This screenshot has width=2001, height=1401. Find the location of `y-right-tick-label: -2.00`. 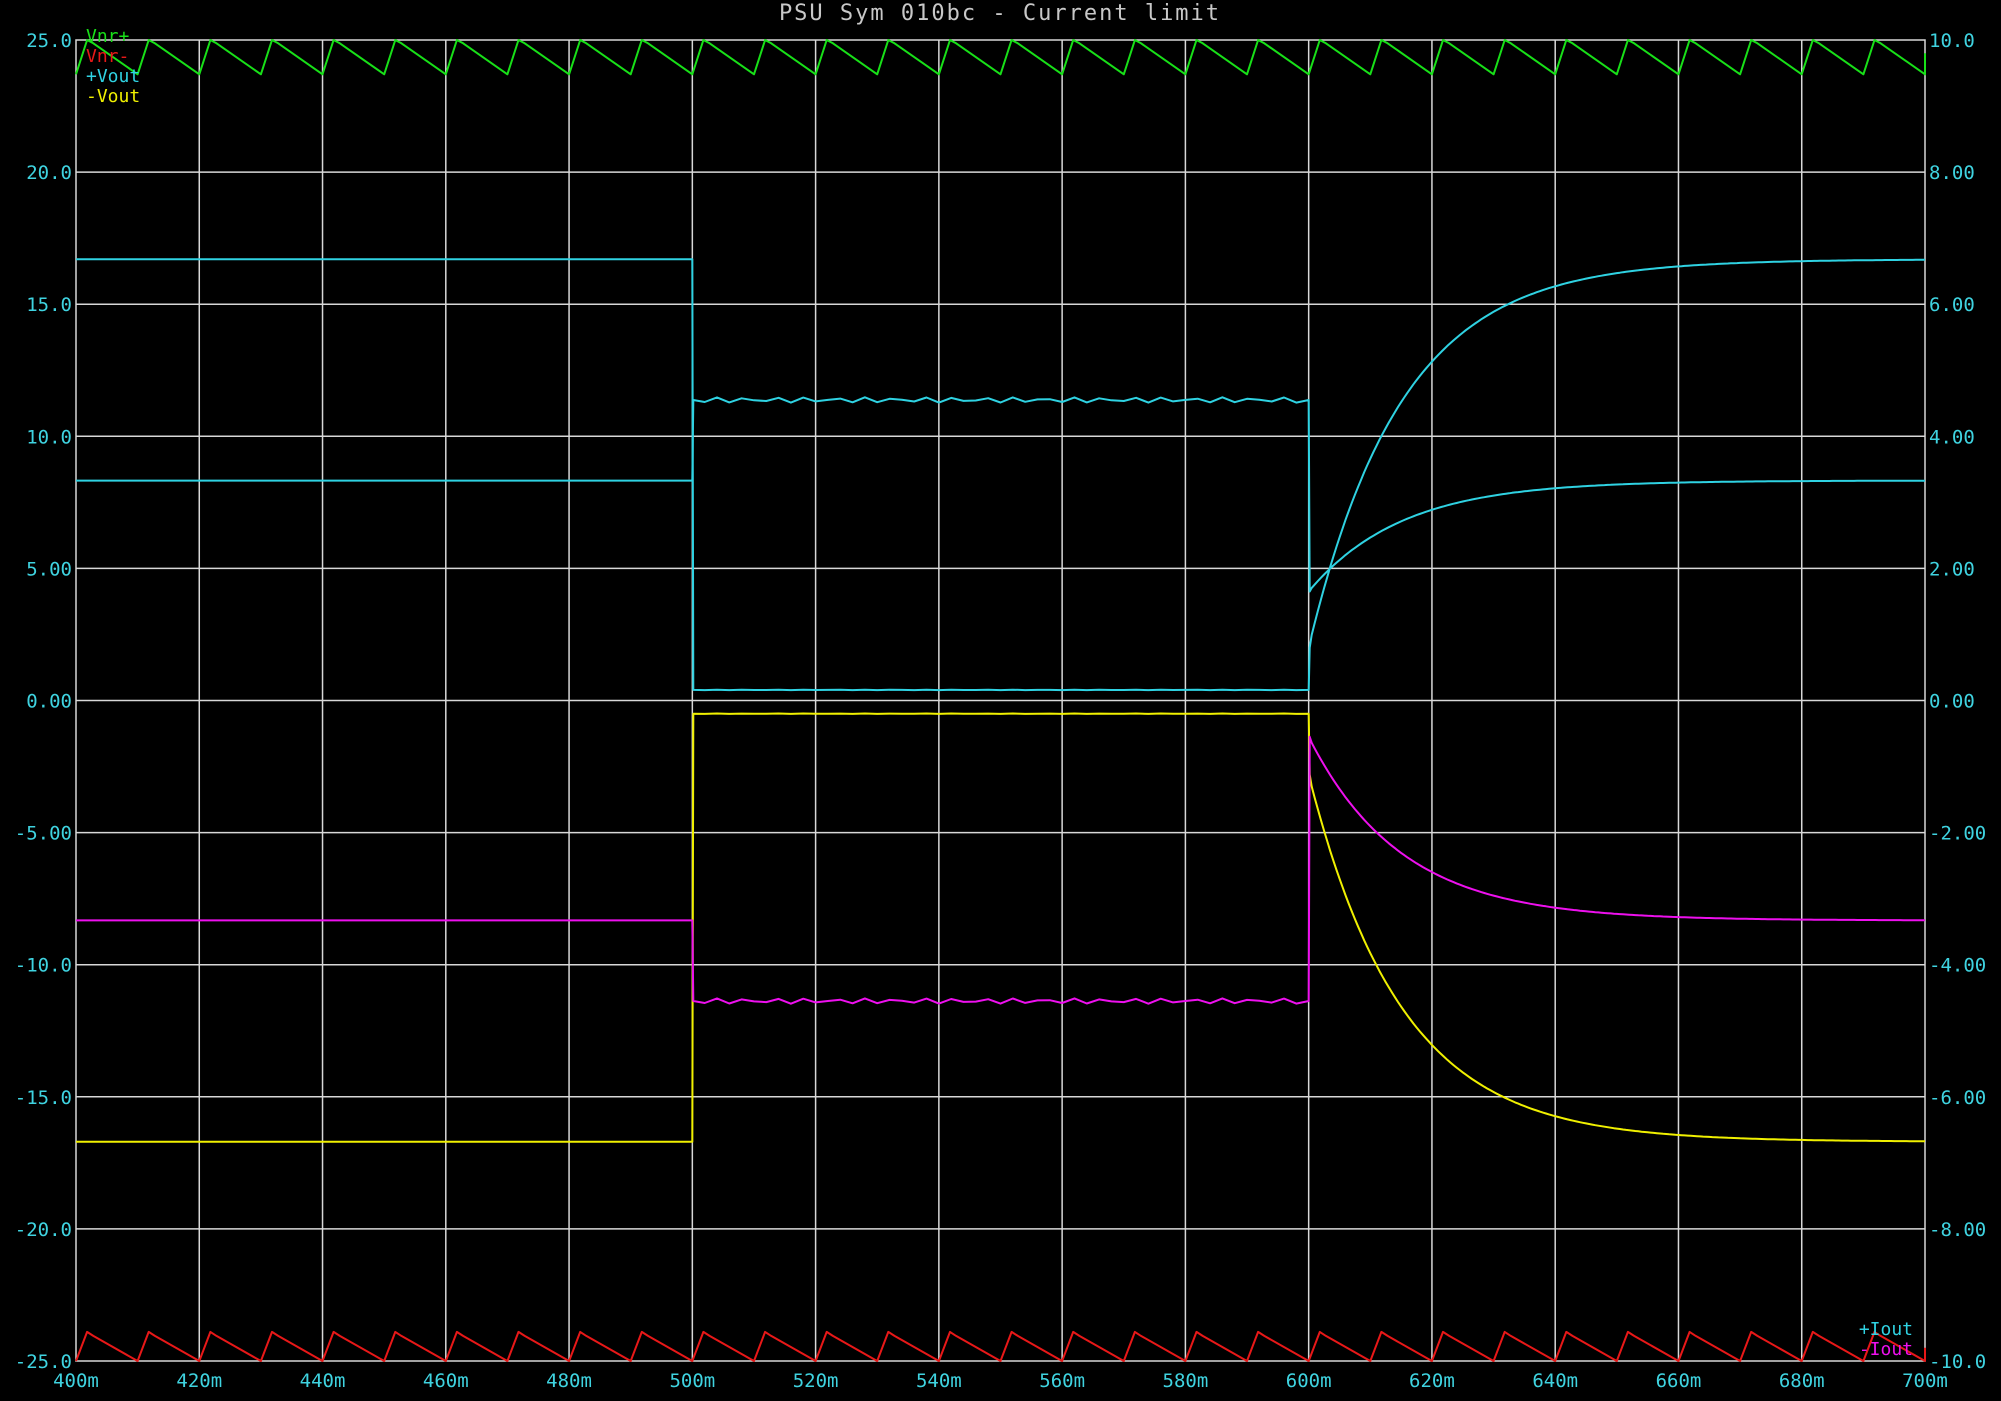

y-right-tick-label: -2.00 is located at coordinates (1957, 834).